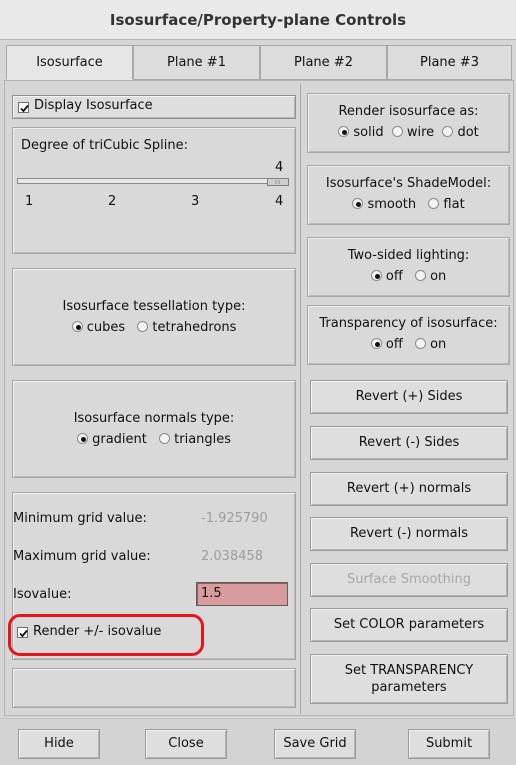  What do you see at coordinates (232, 556) in the screenshot?
I see `max-grid-value: 2.038458` at bounding box center [232, 556].